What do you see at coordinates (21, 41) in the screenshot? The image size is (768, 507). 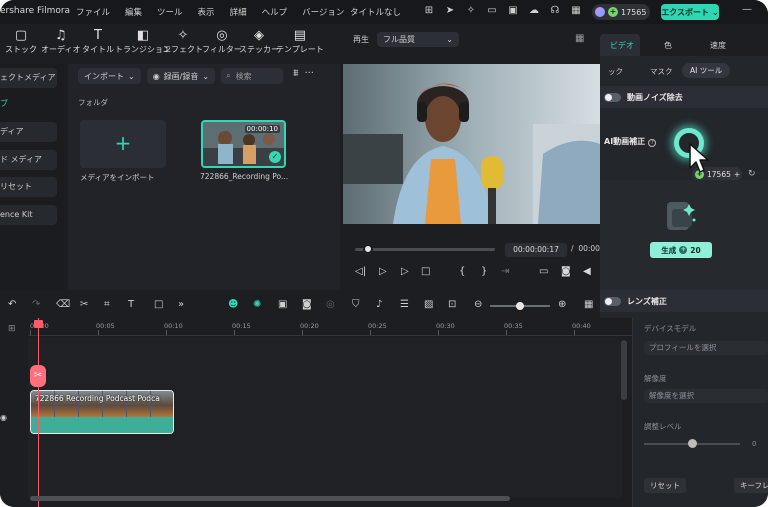 I see `tool-stock: ▢ ストック` at bounding box center [21, 41].